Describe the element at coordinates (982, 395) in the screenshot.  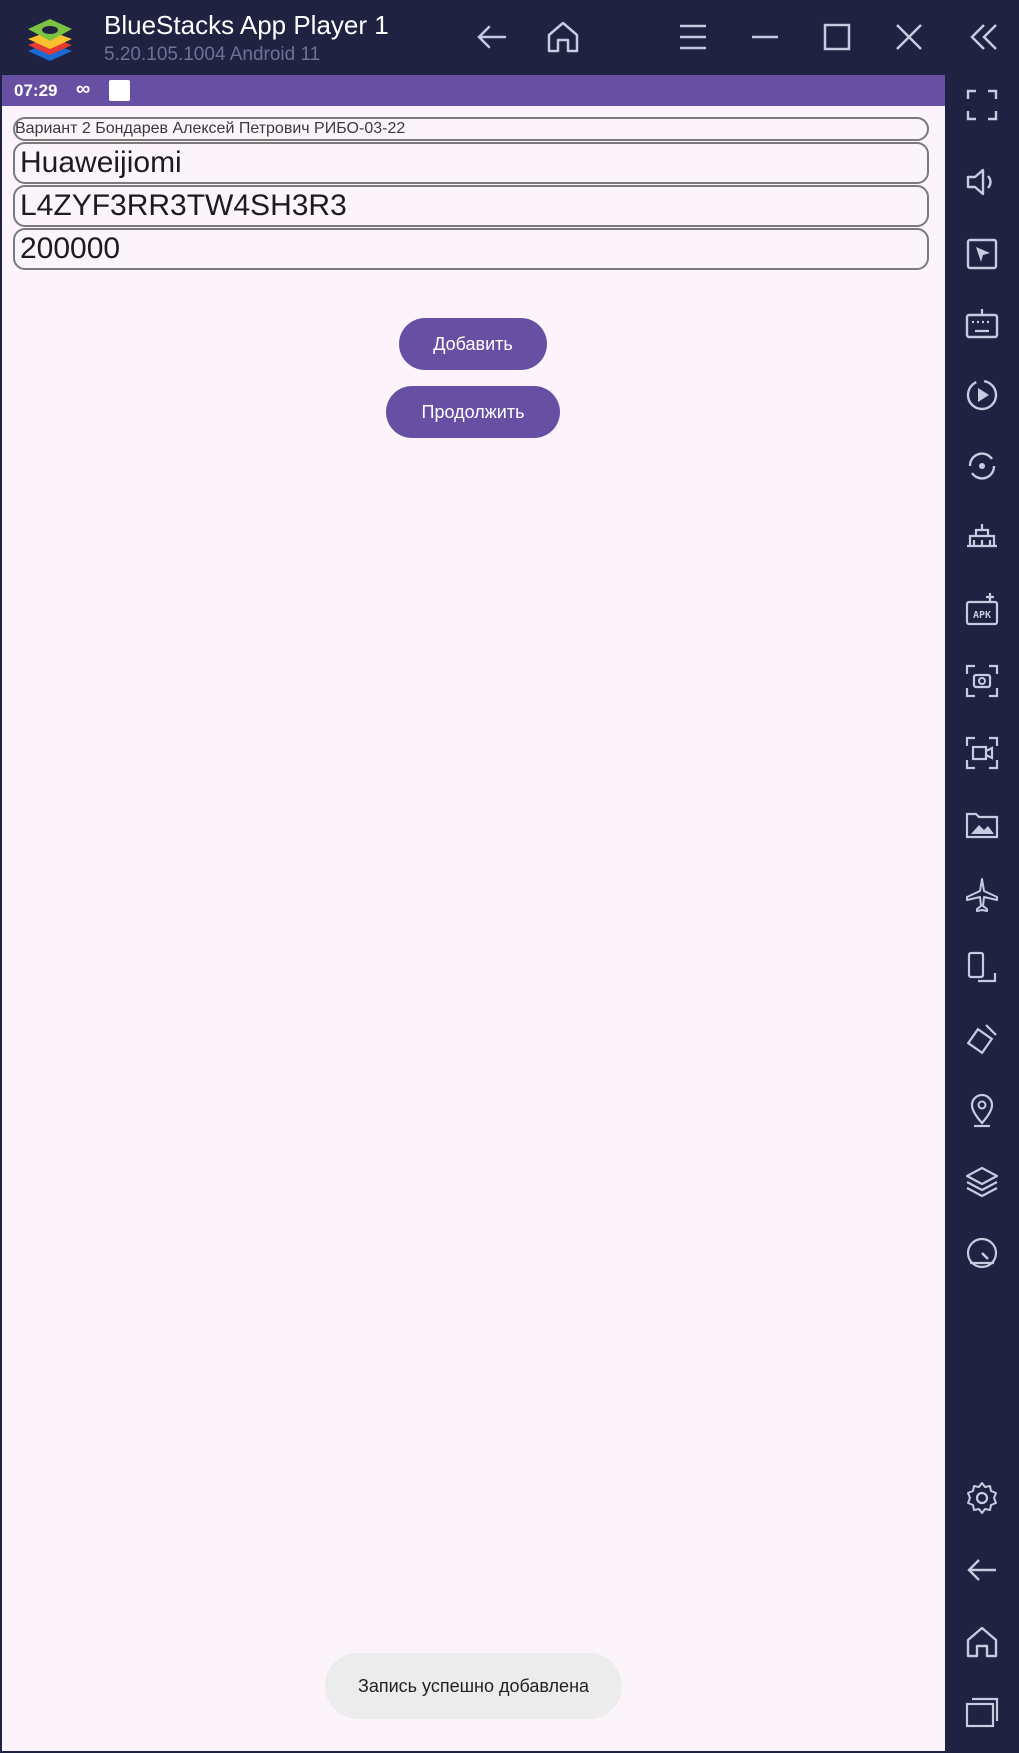
I see `macro-icon` at that location.